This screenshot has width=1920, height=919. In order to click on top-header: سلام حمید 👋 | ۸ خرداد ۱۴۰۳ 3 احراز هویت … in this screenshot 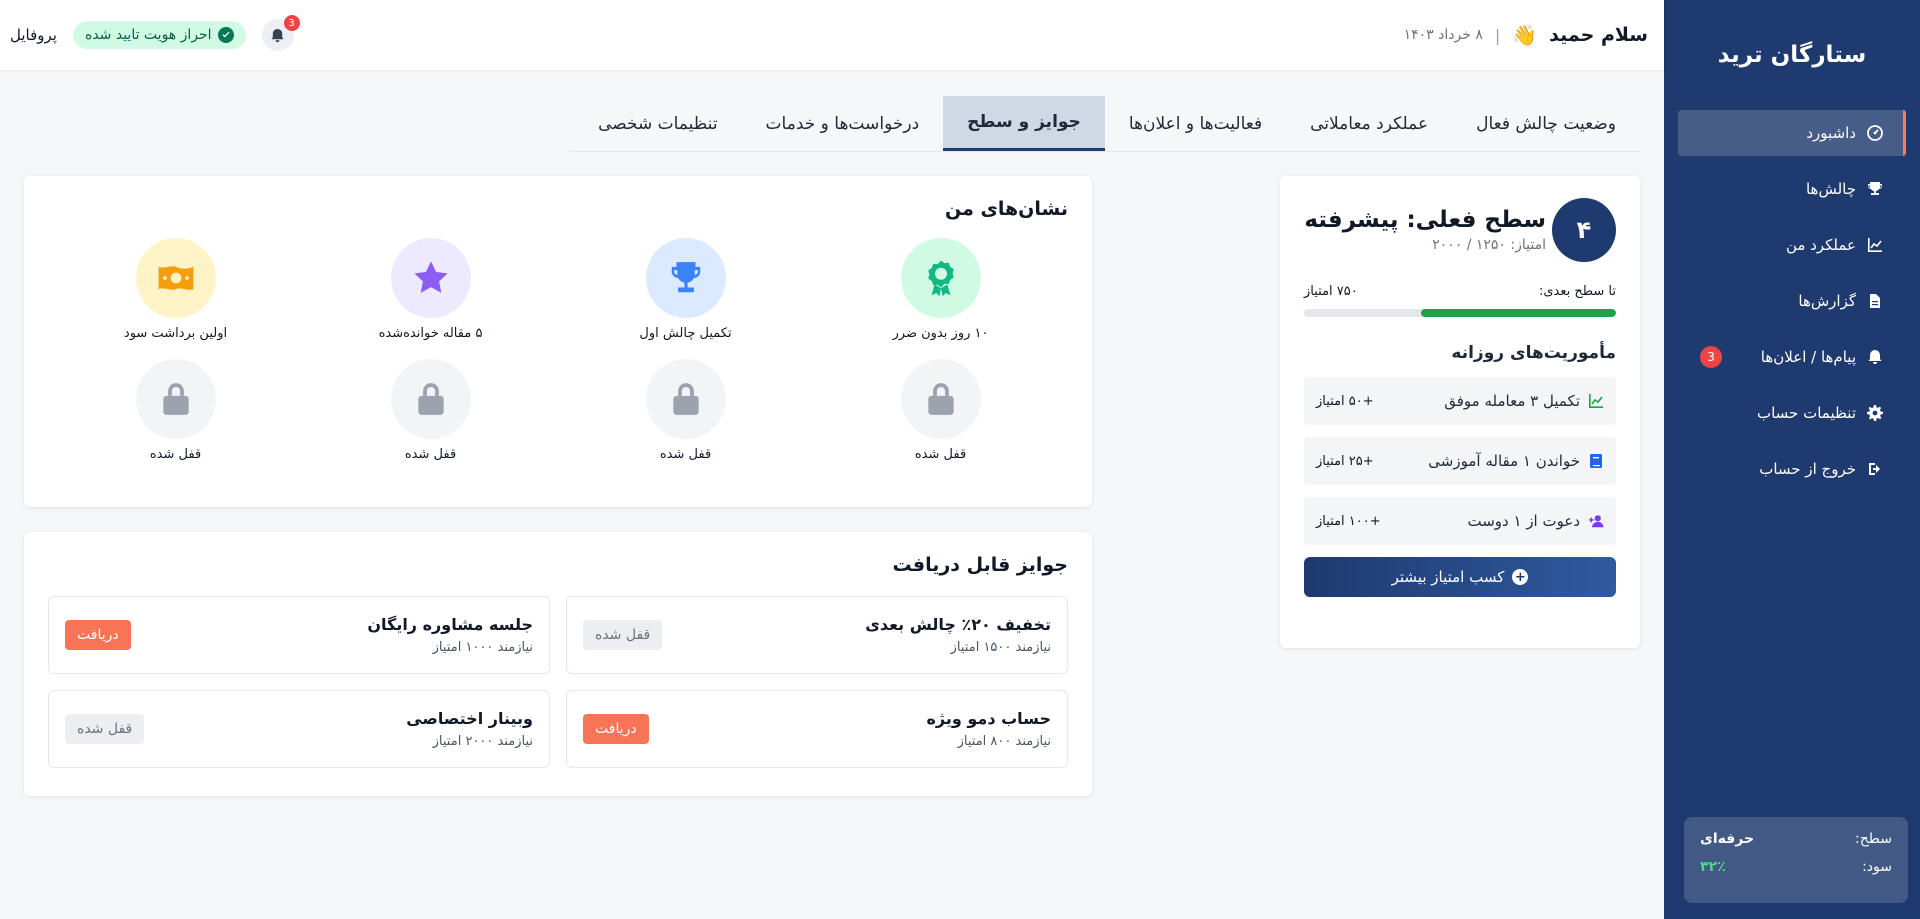, I will do `click(832, 35)`.